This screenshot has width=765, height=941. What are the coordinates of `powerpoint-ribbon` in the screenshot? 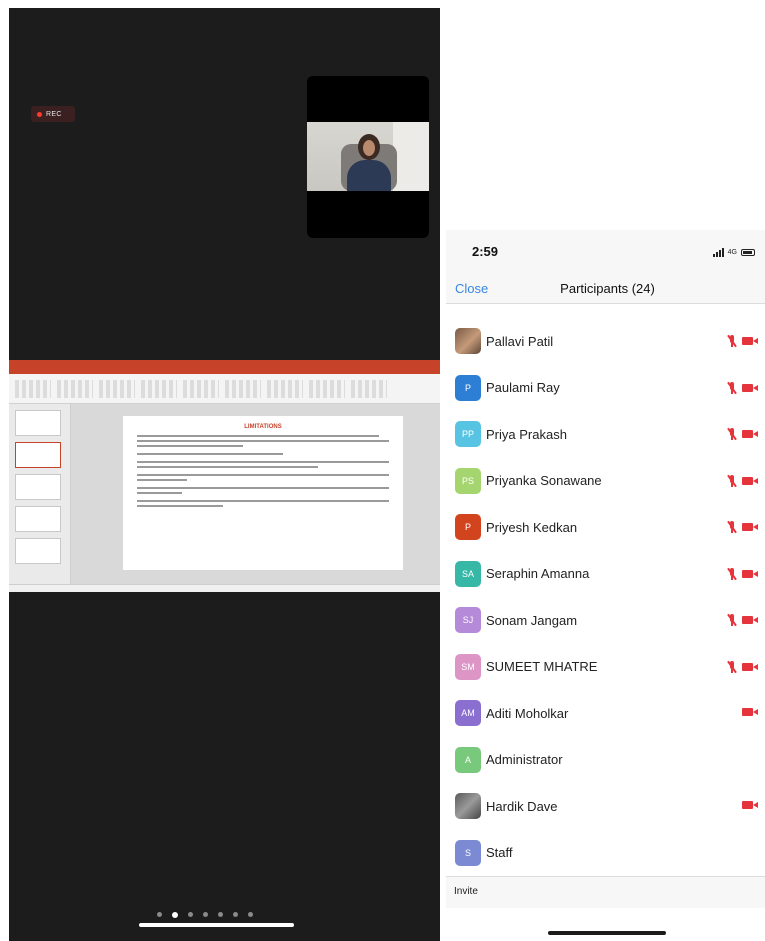 It's located at (224, 389).